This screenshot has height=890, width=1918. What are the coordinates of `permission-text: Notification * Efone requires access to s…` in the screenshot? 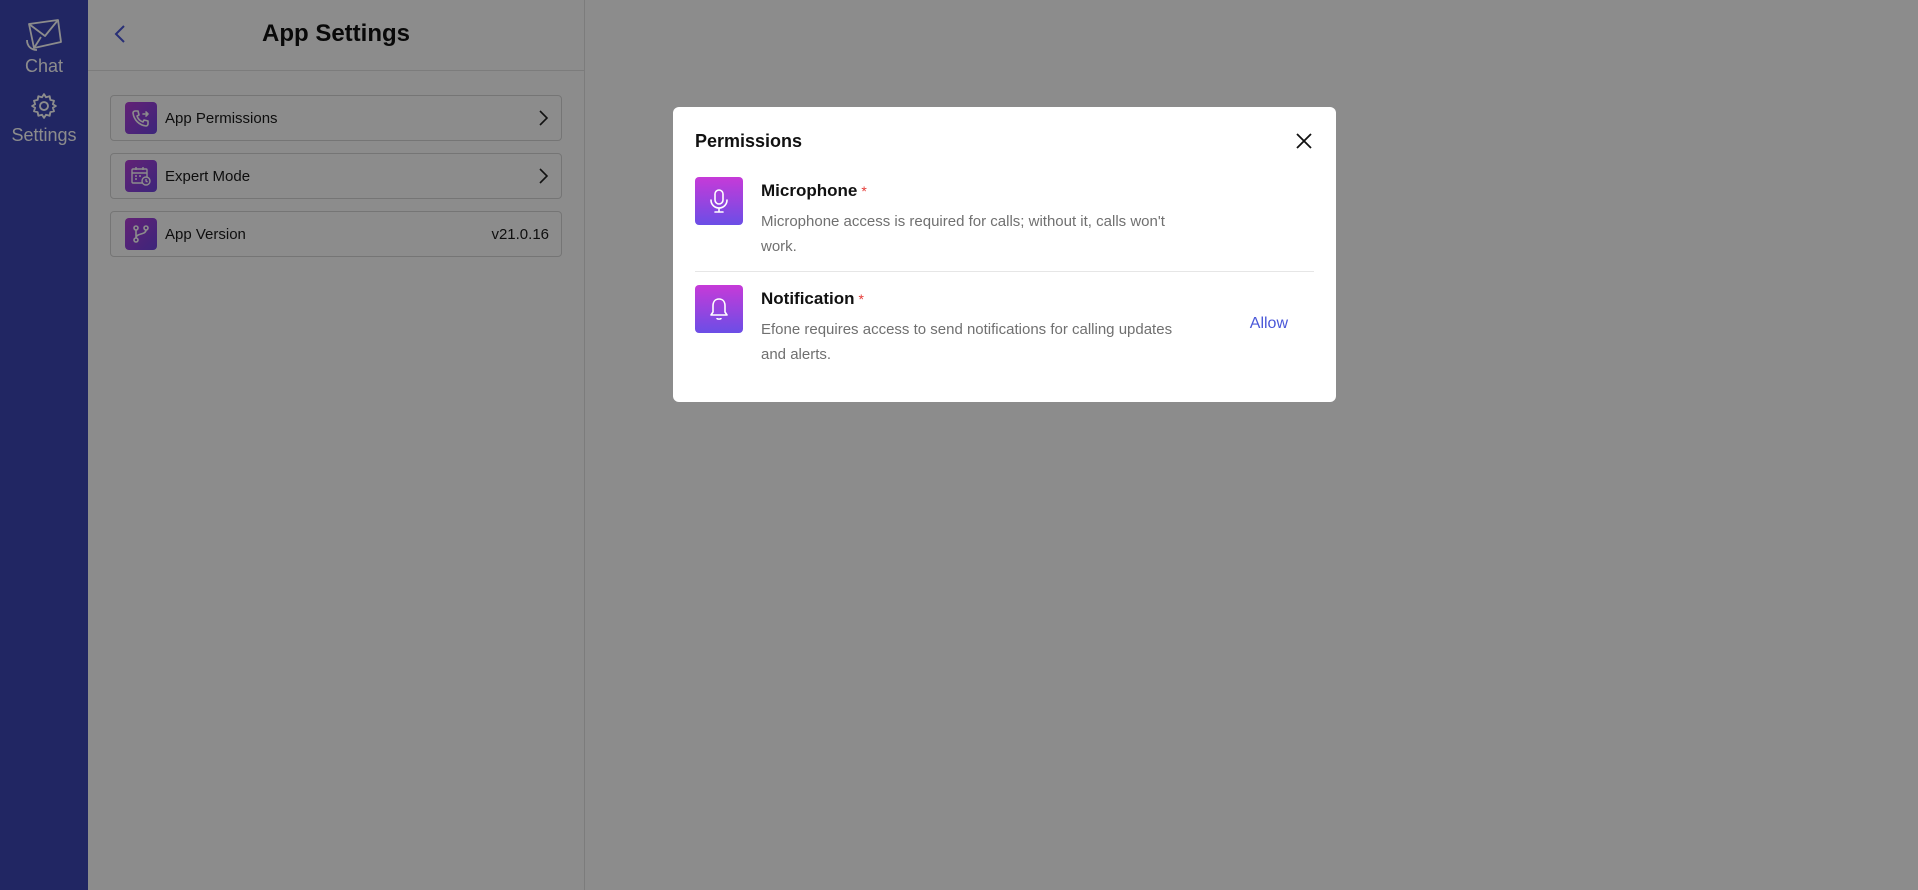 It's located at (1005, 326).